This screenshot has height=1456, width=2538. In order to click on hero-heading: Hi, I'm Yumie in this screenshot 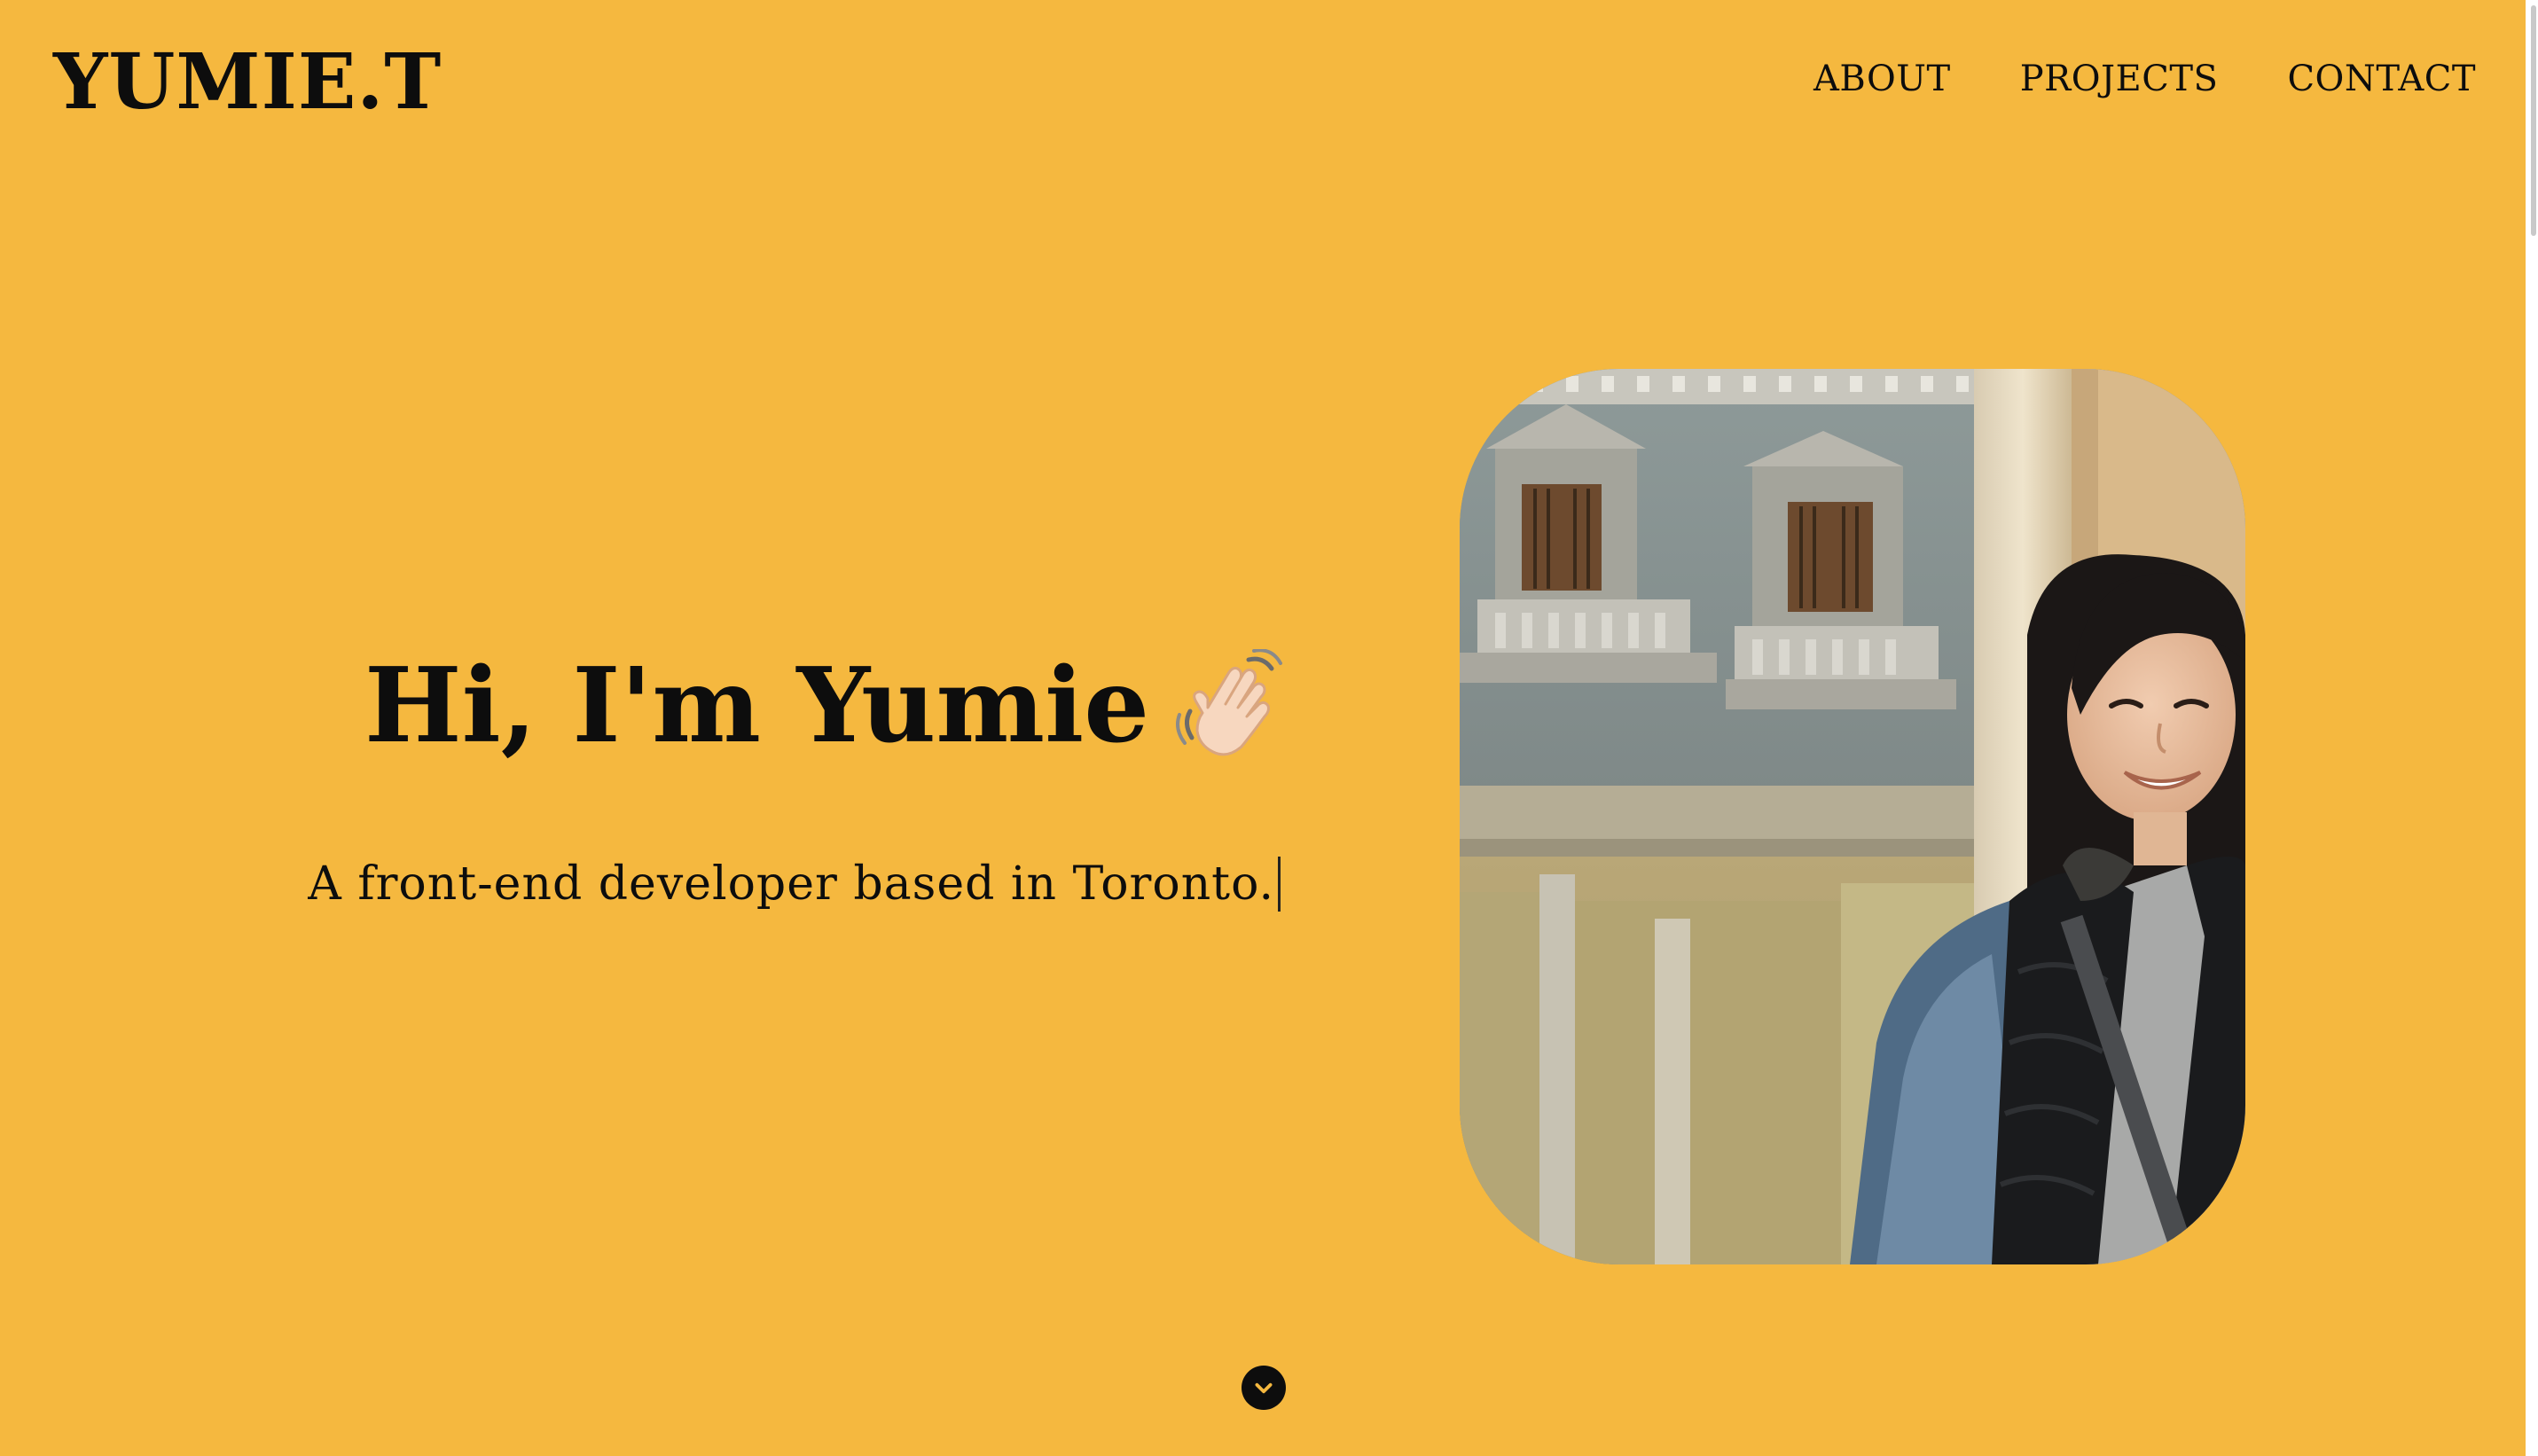, I will do `click(825, 706)`.